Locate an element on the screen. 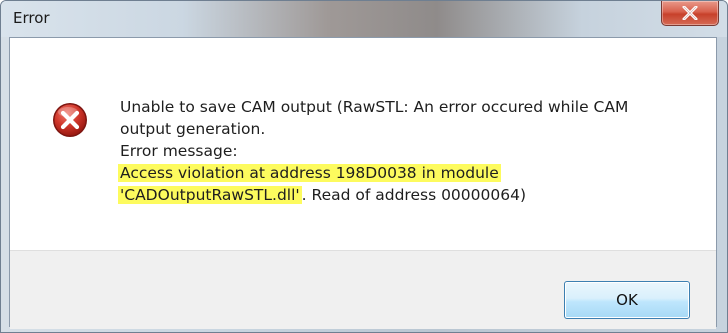 This screenshot has height=333, width=728. close-icon is located at coordinates (690, 13).